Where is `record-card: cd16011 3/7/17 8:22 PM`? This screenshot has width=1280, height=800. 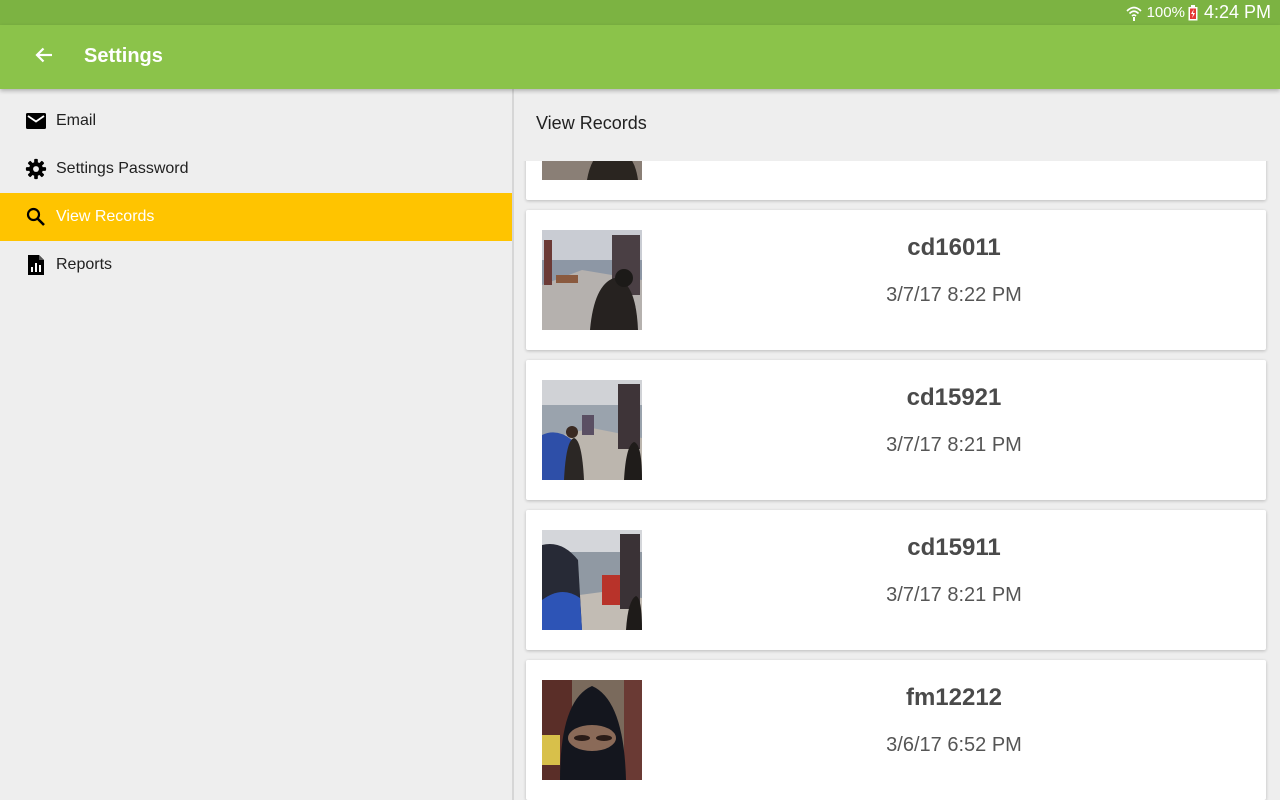
record-card: cd16011 3/7/17 8:22 PM is located at coordinates (896, 280).